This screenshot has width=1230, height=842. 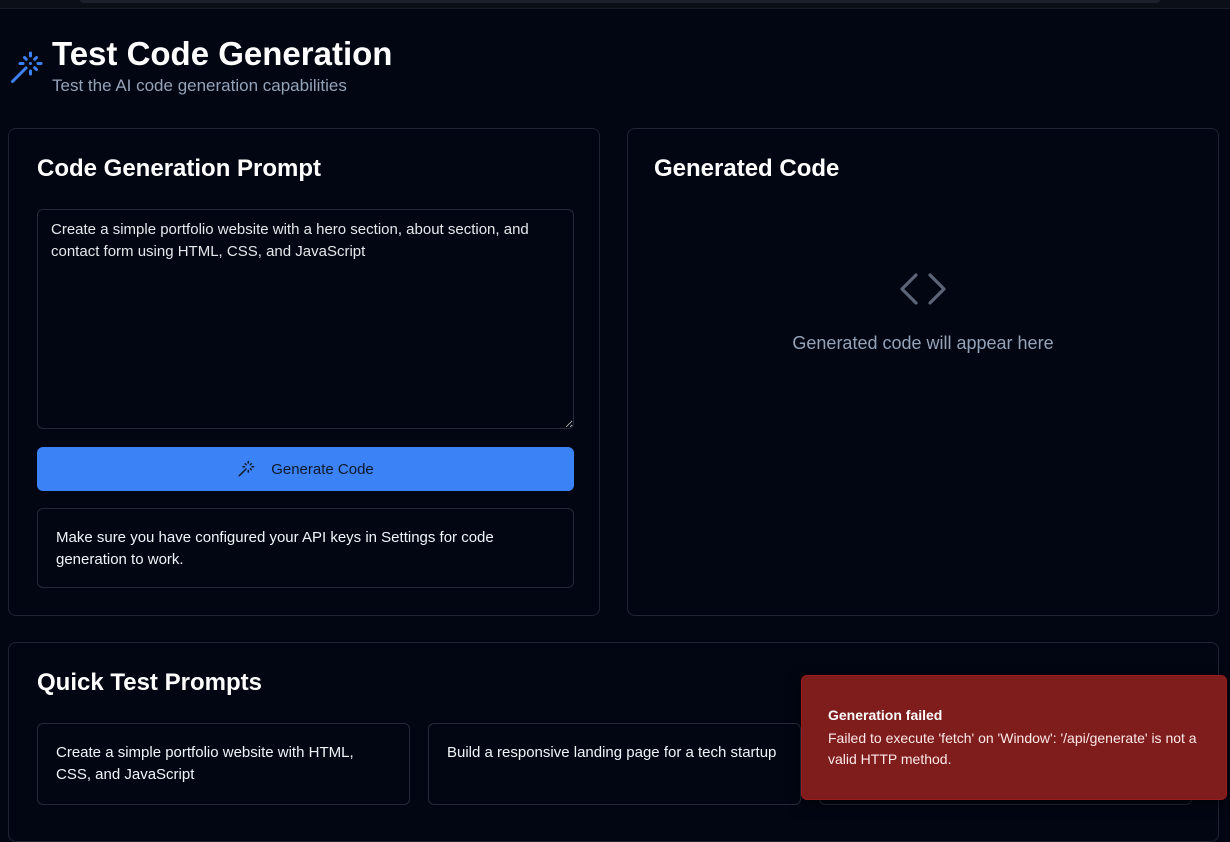 I want to click on top-scroll-track, so click(x=620, y=1).